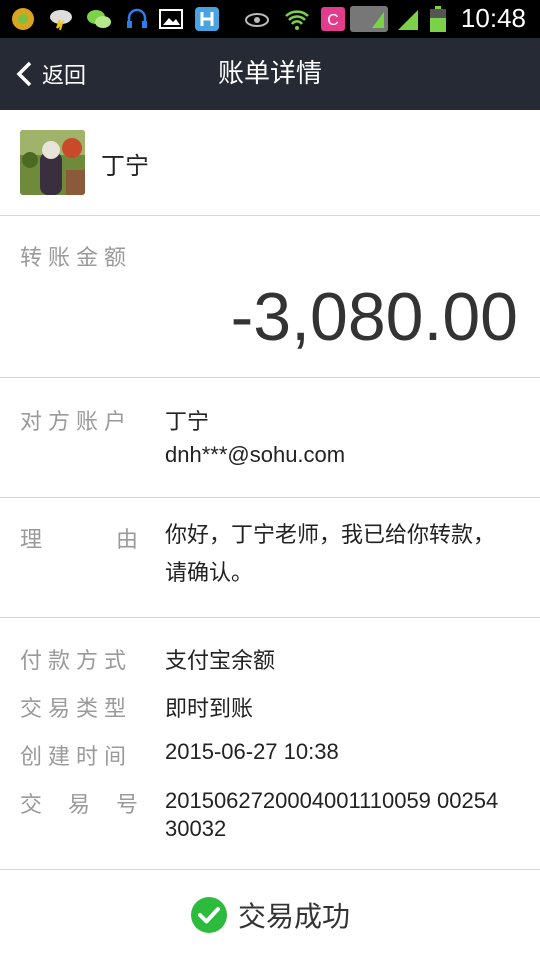 The image size is (540, 960). What do you see at coordinates (293, 916) in the screenshot?
I see `trade-status-text: 交易成功` at bounding box center [293, 916].